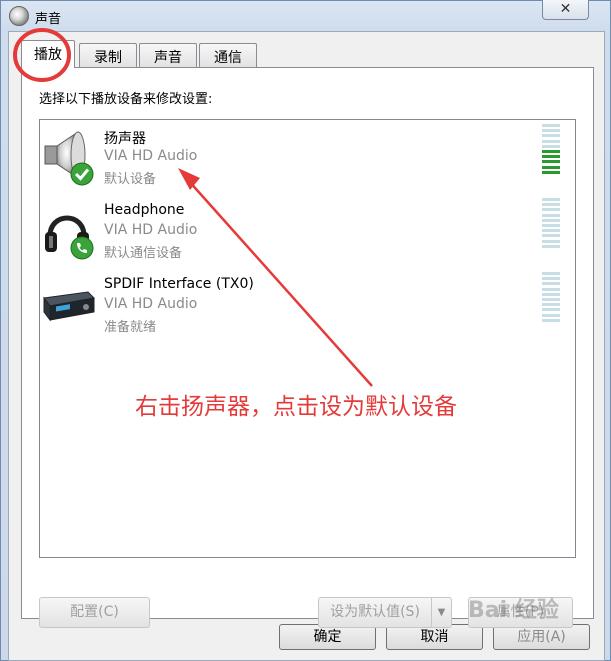 This screenshot has width=611, height=661. What do you see at coordinates (441, 612) in the screenshot?
I see `chevron-down-icon: ▼` at bounding box center [441, 612].